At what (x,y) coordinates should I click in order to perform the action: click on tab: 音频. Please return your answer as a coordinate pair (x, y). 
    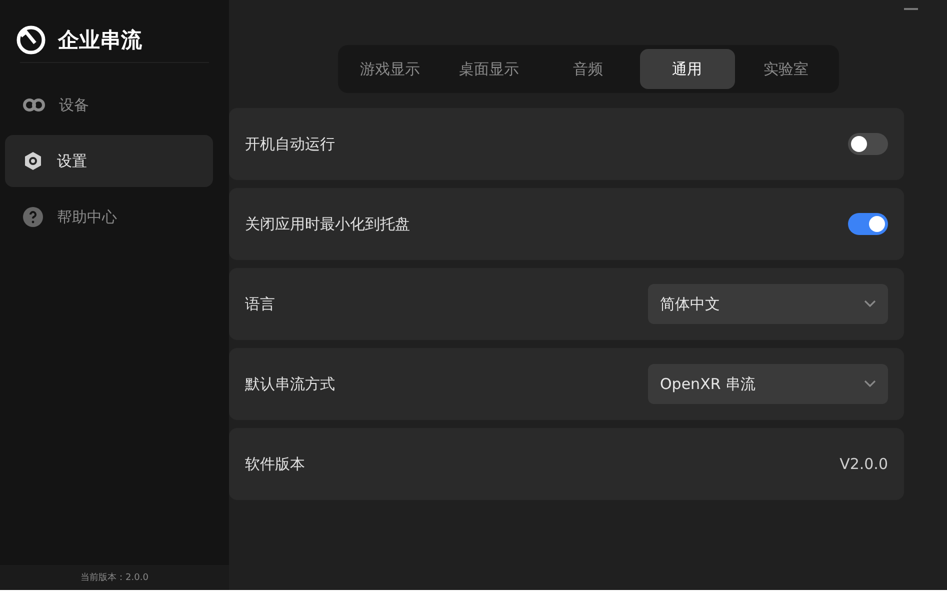
    Looking at the image, I should click on (588, 69).